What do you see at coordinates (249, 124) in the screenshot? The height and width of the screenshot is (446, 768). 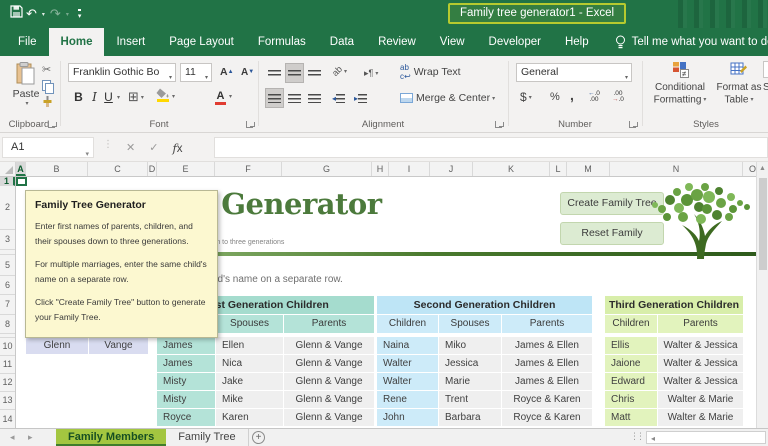 I see `font-dialog-launcher` at bounding box center [249, 124].